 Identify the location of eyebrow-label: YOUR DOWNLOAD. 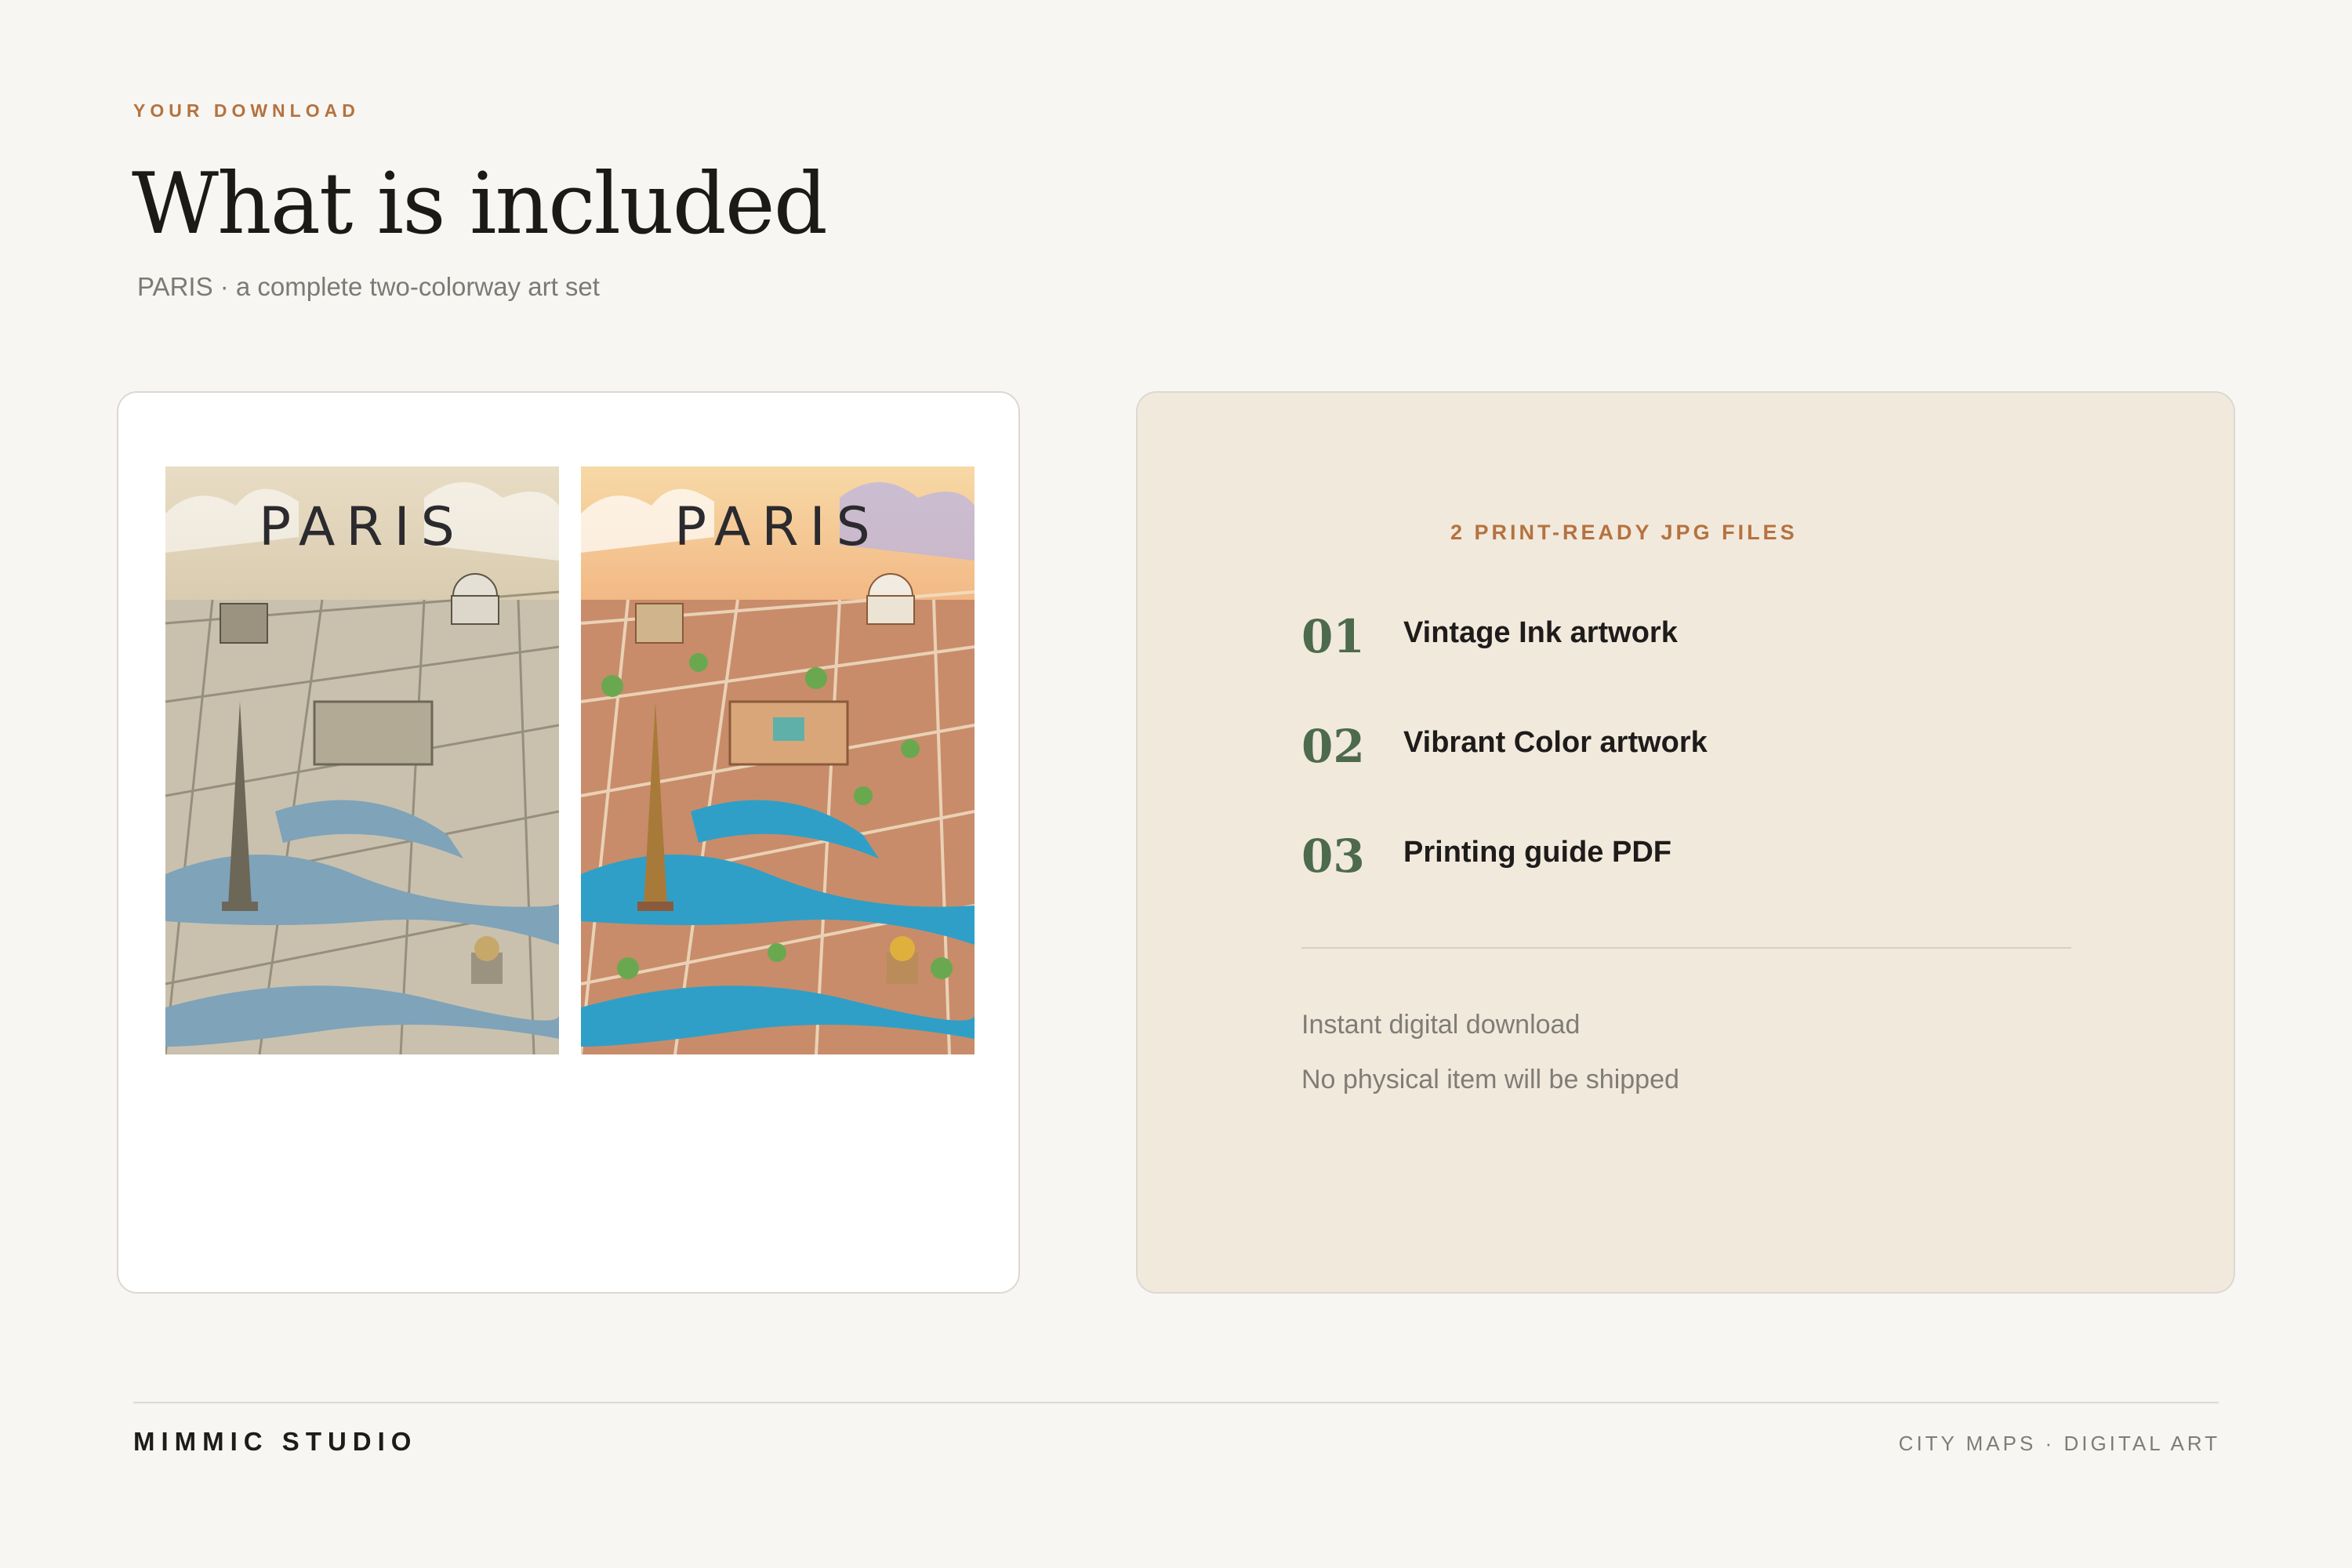
(247, 110).